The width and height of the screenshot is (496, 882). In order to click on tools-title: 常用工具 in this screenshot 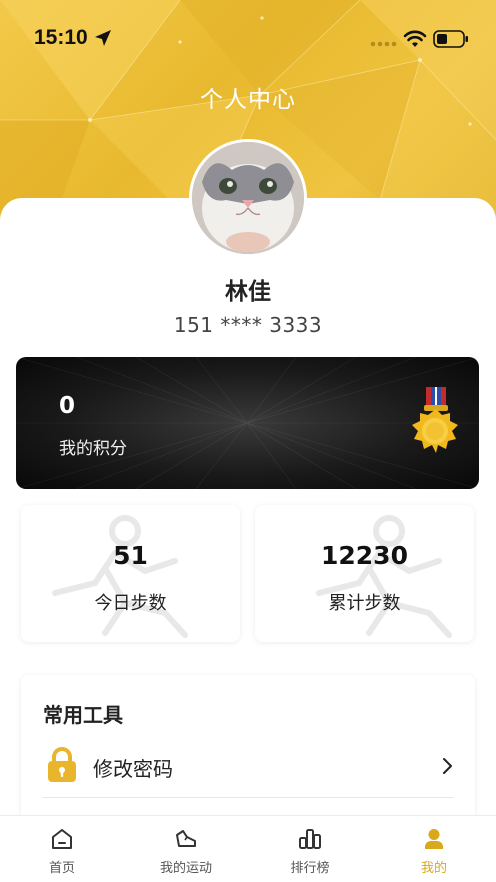, I will do `click(83, 715)`.